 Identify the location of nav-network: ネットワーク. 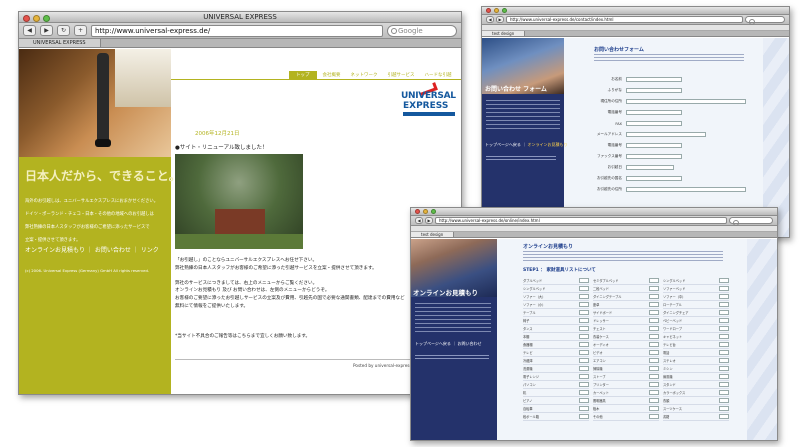
(364, 75).